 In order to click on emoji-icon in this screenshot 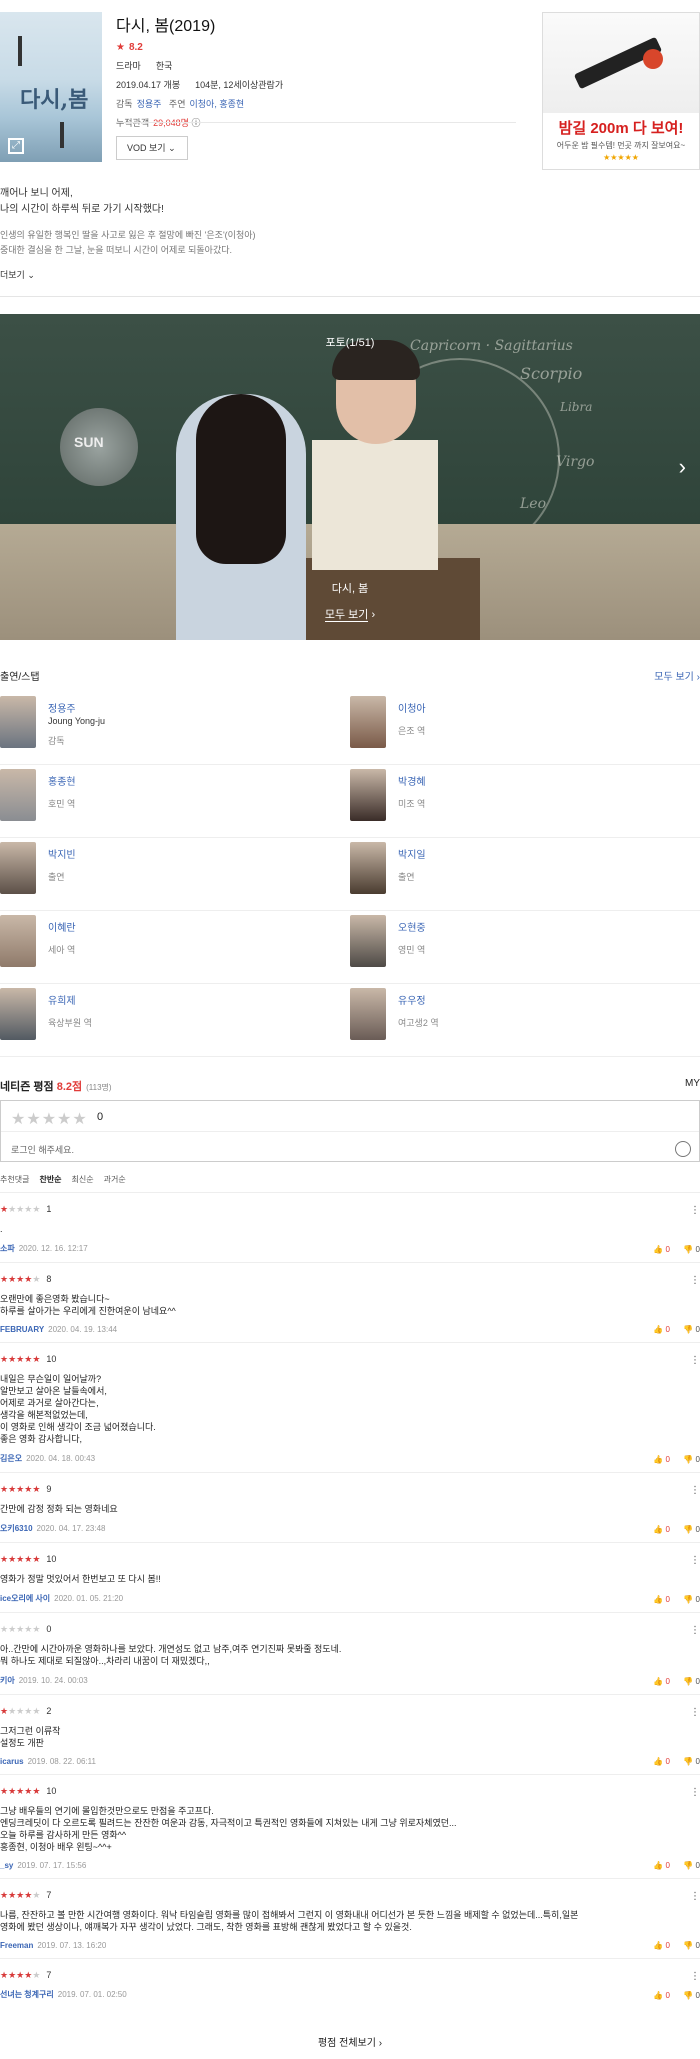, I will do `click(683, 1149)`.